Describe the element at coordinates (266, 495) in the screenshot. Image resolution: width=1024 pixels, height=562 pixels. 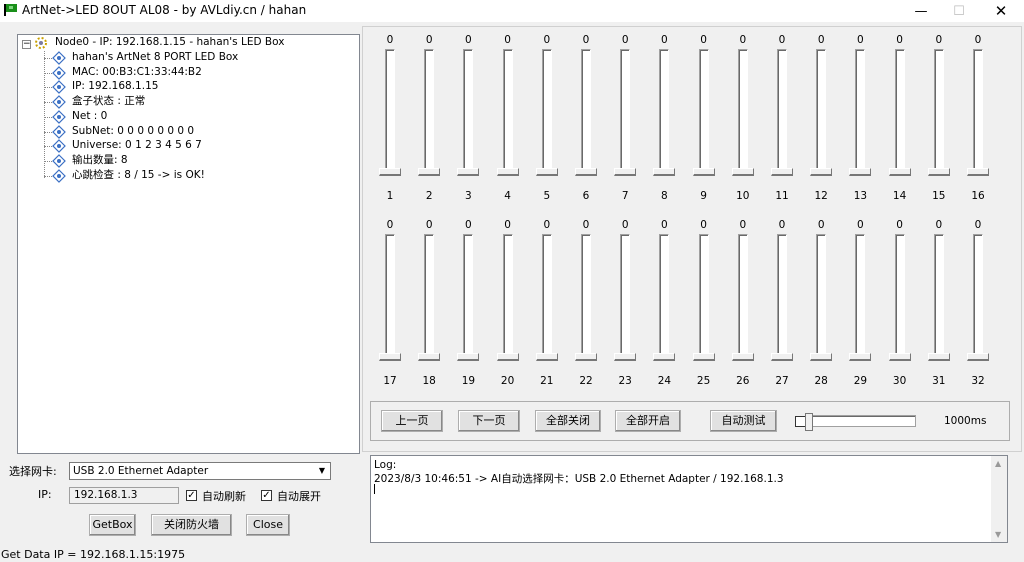
I see `auto-expand-checkbox: ✓` at that location.